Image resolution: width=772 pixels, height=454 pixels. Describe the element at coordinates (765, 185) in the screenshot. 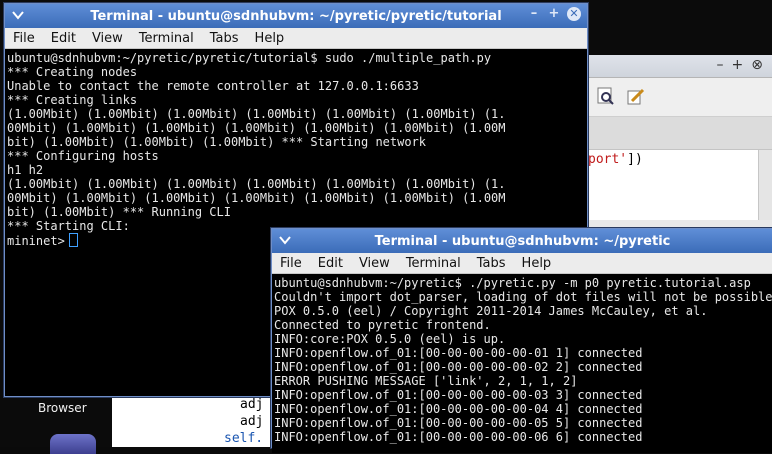

I see `editor-scrollbar` at that location.